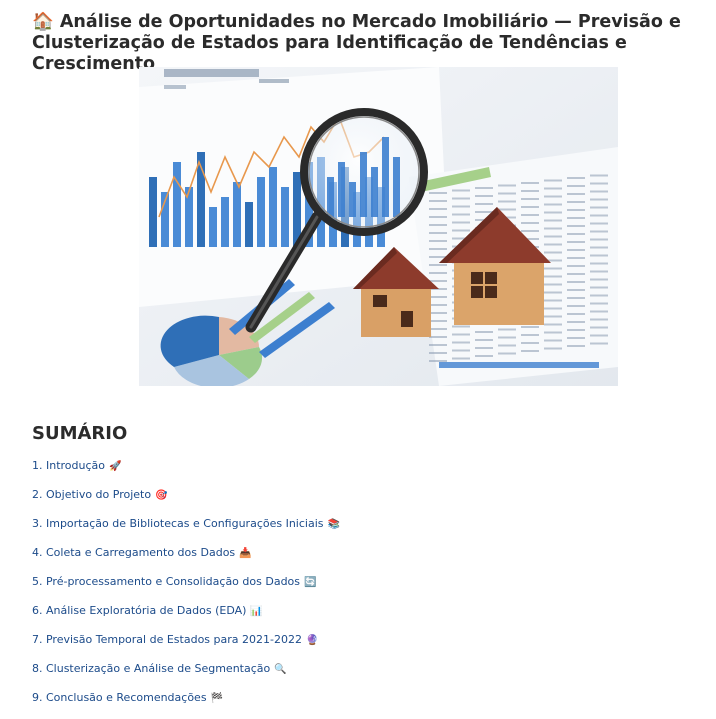  I want to click on toc-item: 9. Conclusão e Recomendações 🏁, so click(186, 704).